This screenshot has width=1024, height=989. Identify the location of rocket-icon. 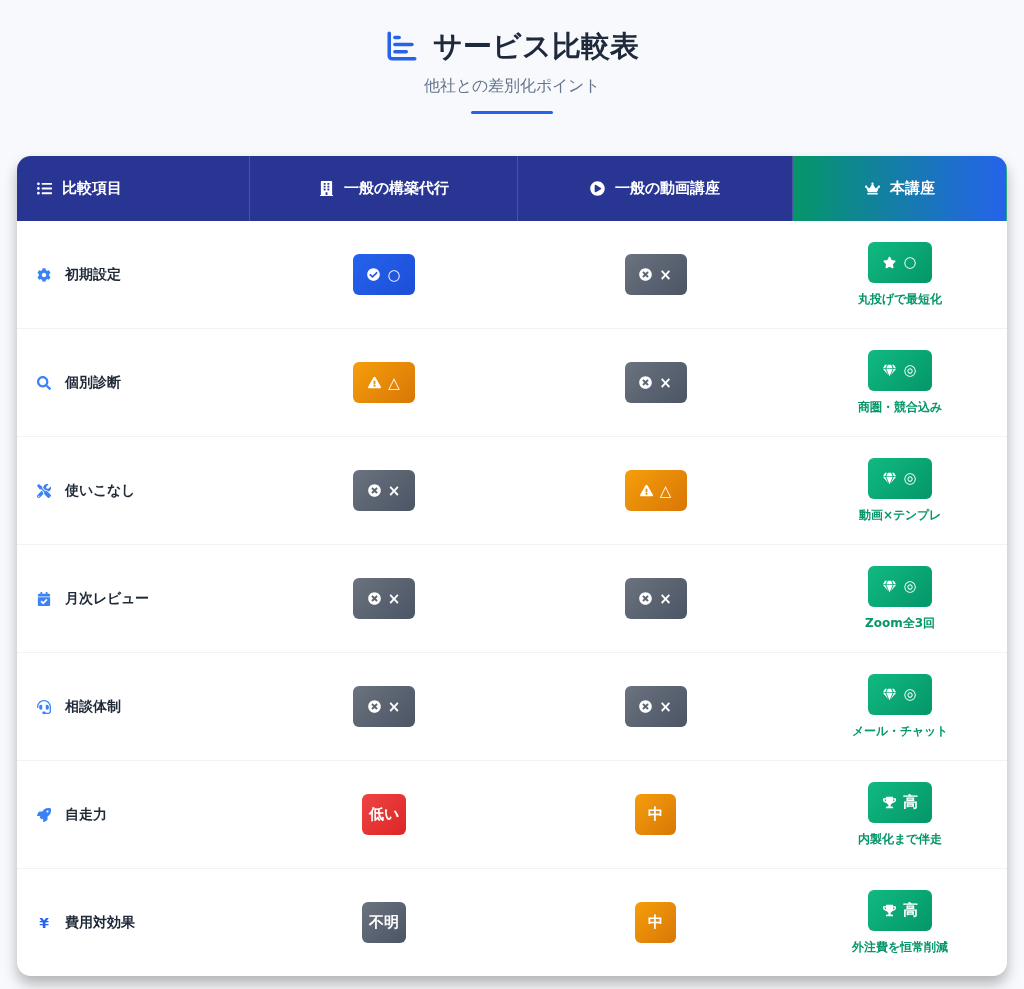
(44, 814).